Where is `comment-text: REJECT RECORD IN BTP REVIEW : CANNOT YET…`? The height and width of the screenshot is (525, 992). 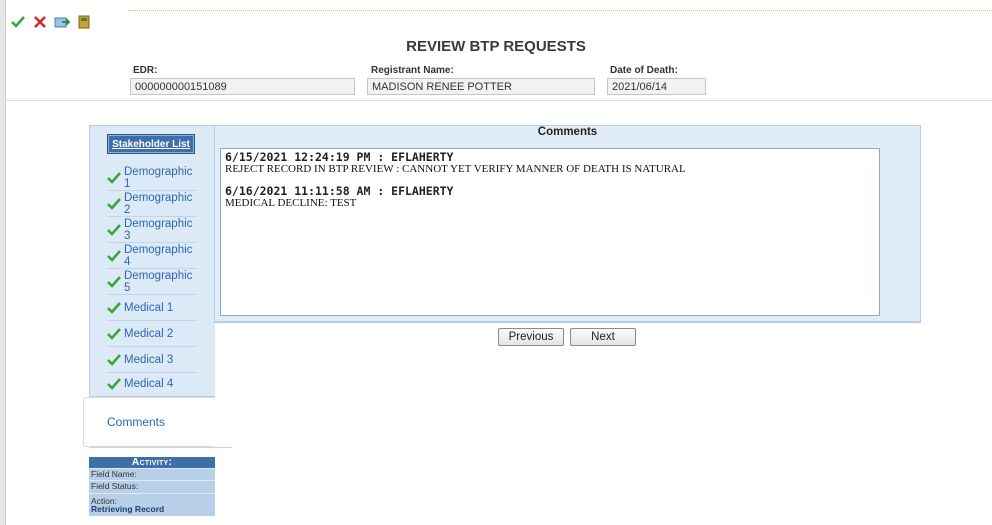
comment-text: REJECT RECORD IN BTP REVIEW : CANNOT YET… is located at coordinates (455, 169).